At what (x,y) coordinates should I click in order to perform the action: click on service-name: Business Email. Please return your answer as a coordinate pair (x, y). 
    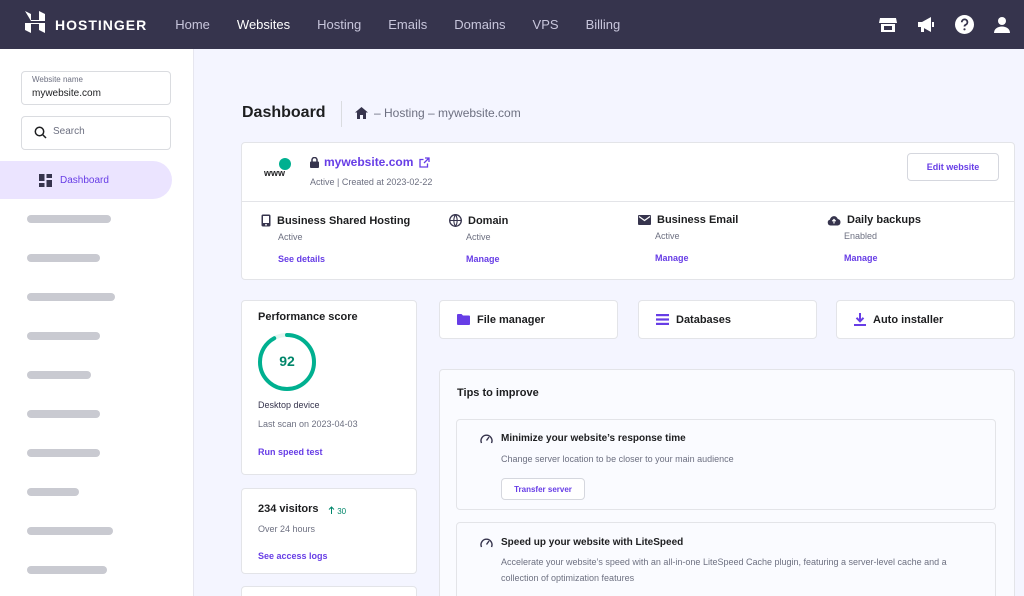
    Looking at the image, I should click on (698, 220).